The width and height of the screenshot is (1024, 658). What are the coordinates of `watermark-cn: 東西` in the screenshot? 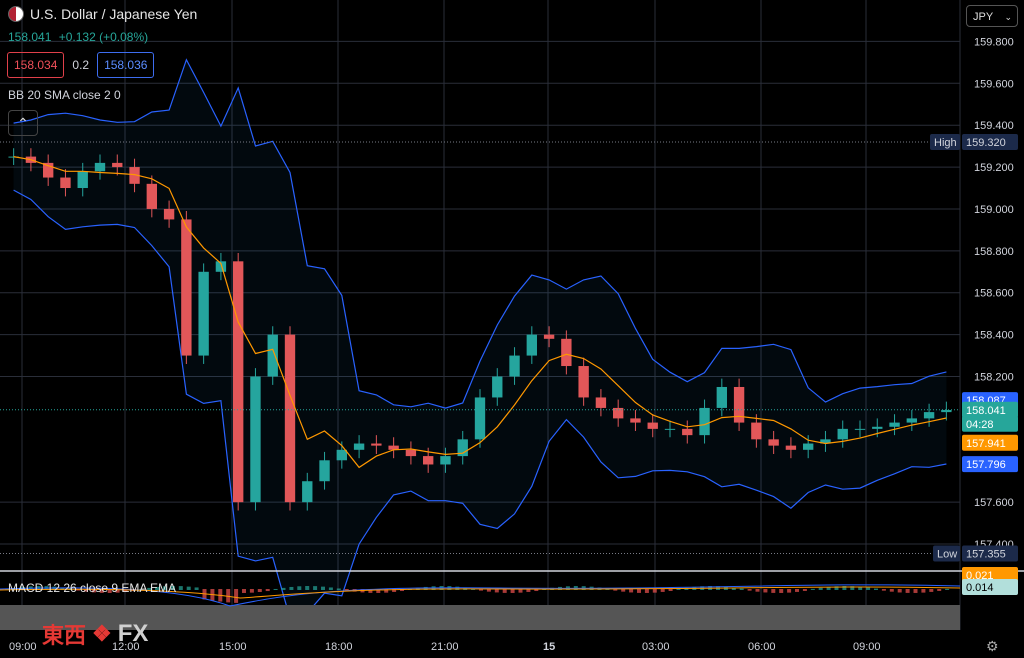 It's located at (64, 635).